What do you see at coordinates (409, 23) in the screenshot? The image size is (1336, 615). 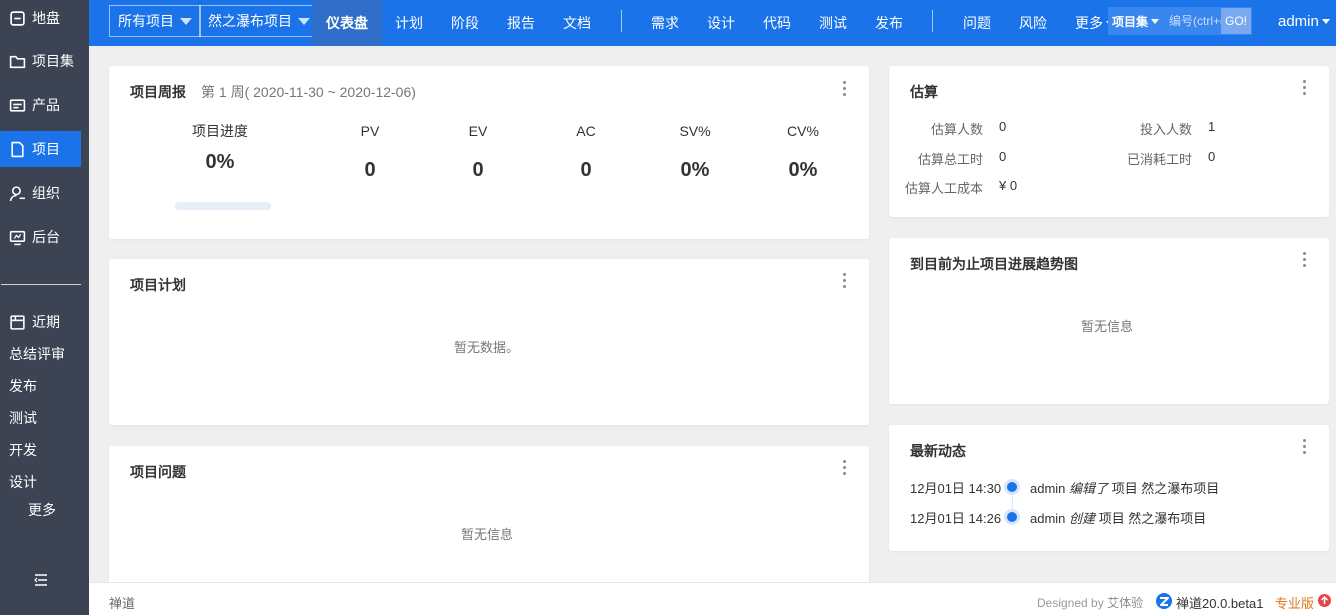 I see `tab-plan: 计划` at bounding box center [409, 23].